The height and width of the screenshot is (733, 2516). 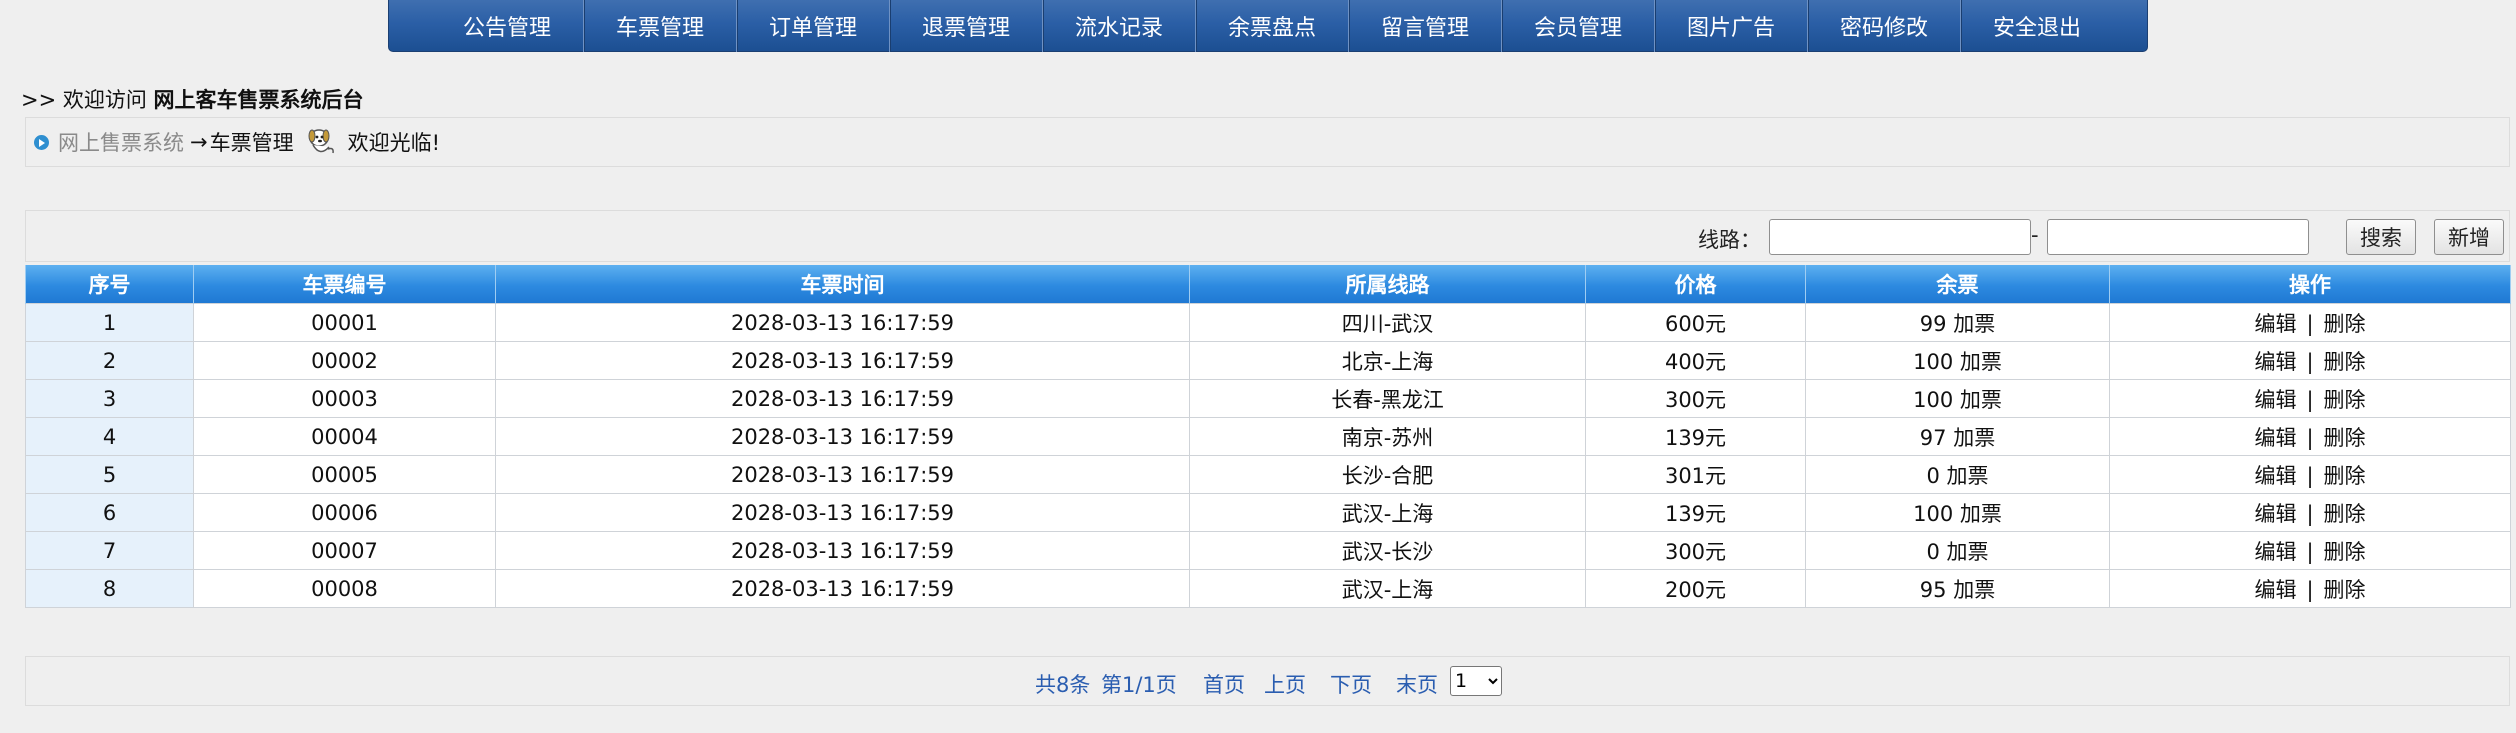 I want to click on nav-item: 流水记录, so click(x=1119, y=26).